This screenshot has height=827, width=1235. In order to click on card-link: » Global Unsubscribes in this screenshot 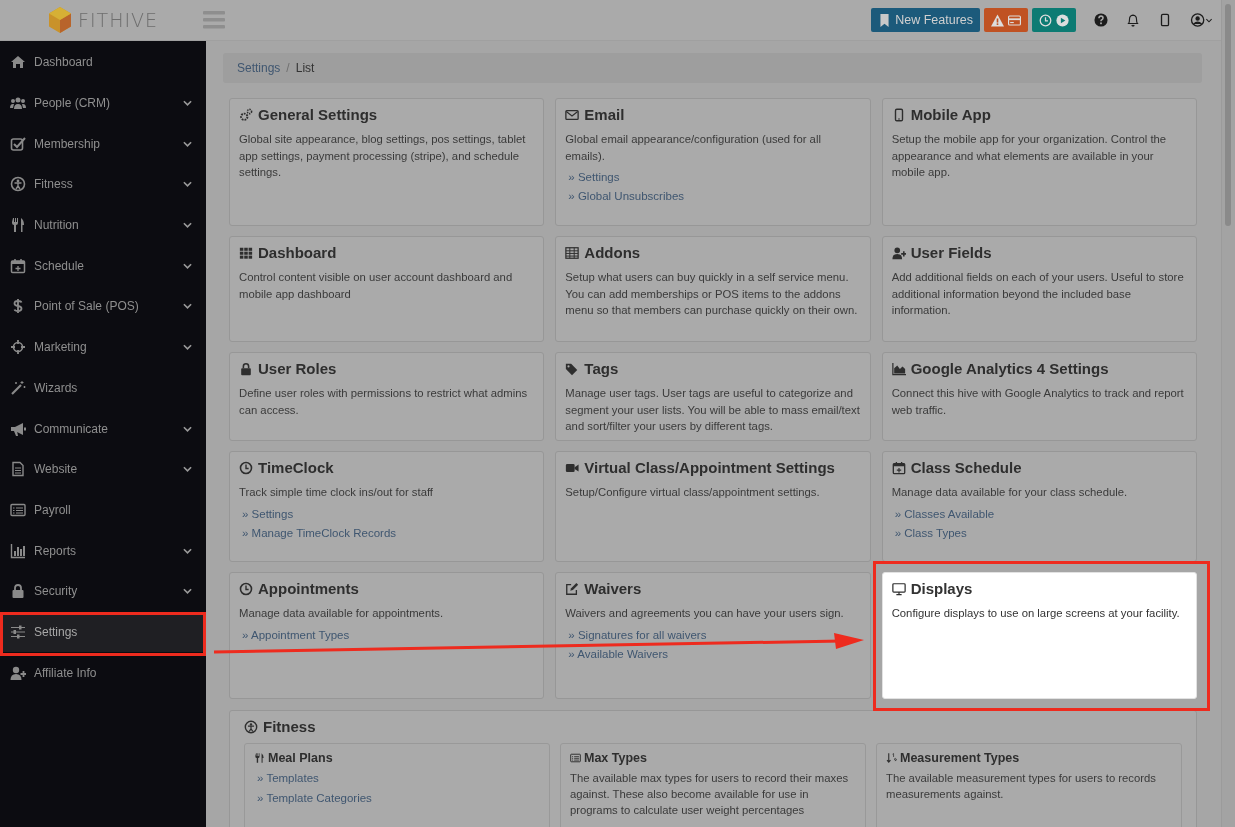, I will do `click(626, 196)`.